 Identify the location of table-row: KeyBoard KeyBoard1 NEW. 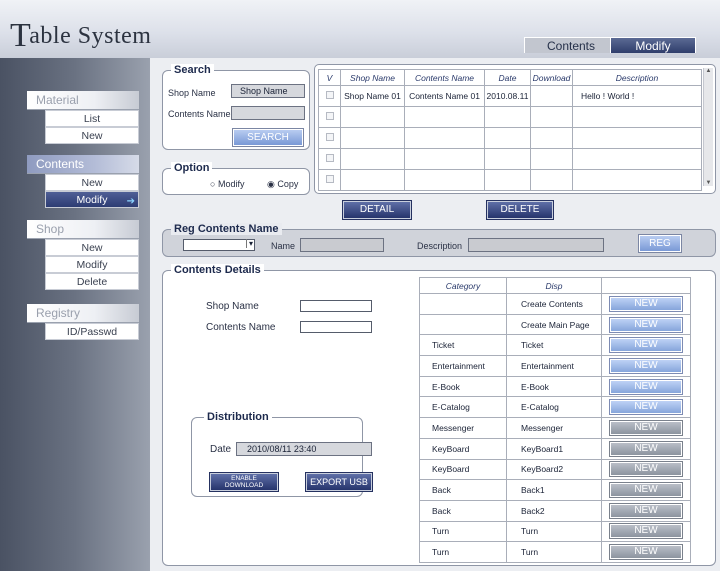
(555, 448).